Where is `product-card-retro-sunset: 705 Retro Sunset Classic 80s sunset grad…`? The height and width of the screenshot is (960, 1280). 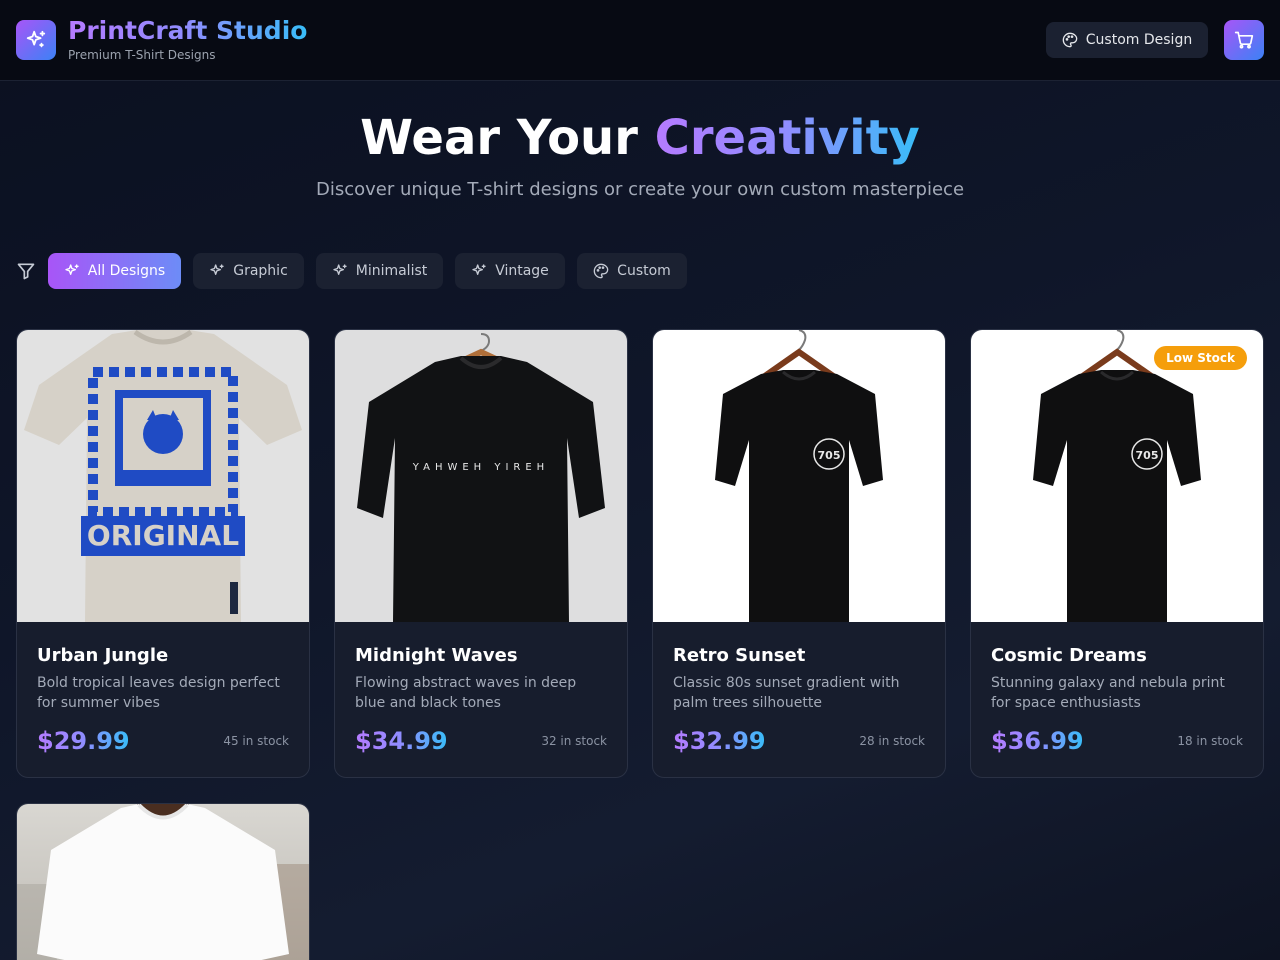 product-card-retro-sunset: 705 Retro Sunset Classic 80s sunset grad… is located at coordinates (799, 553).